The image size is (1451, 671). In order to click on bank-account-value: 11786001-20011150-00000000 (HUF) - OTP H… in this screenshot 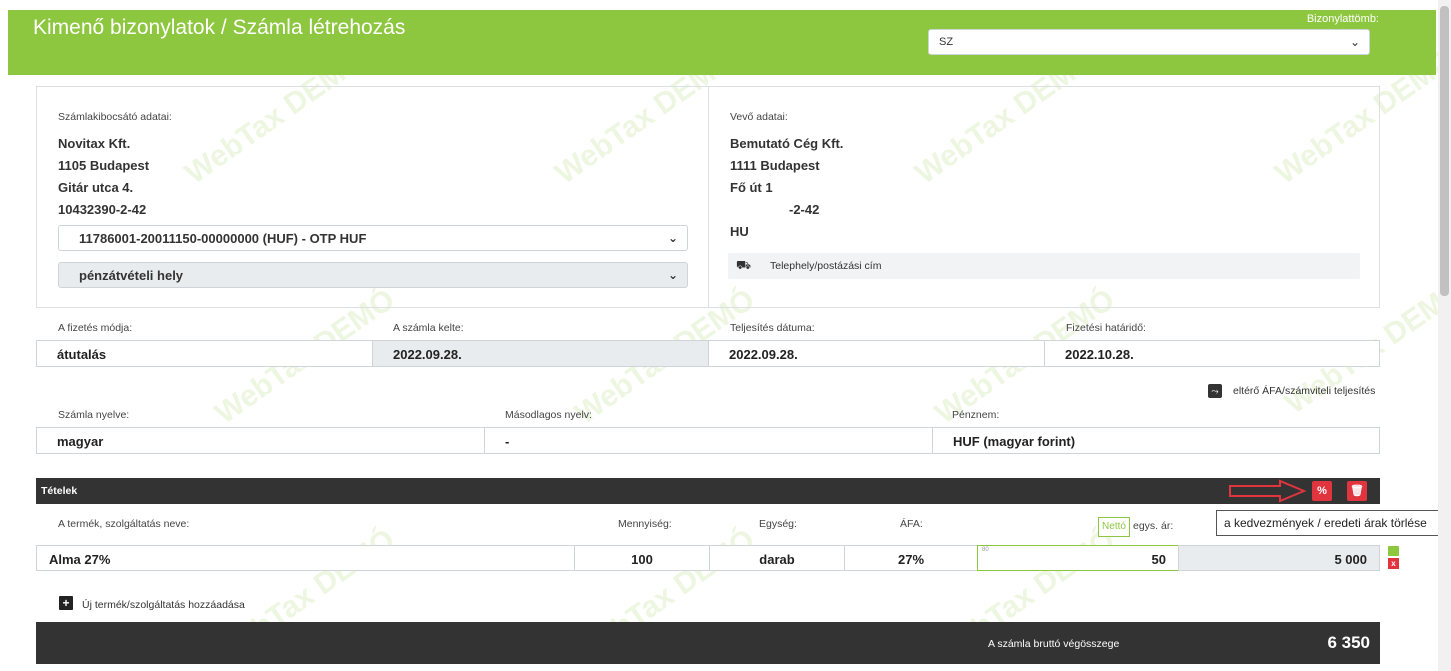, I will do `click(223, 238)`.